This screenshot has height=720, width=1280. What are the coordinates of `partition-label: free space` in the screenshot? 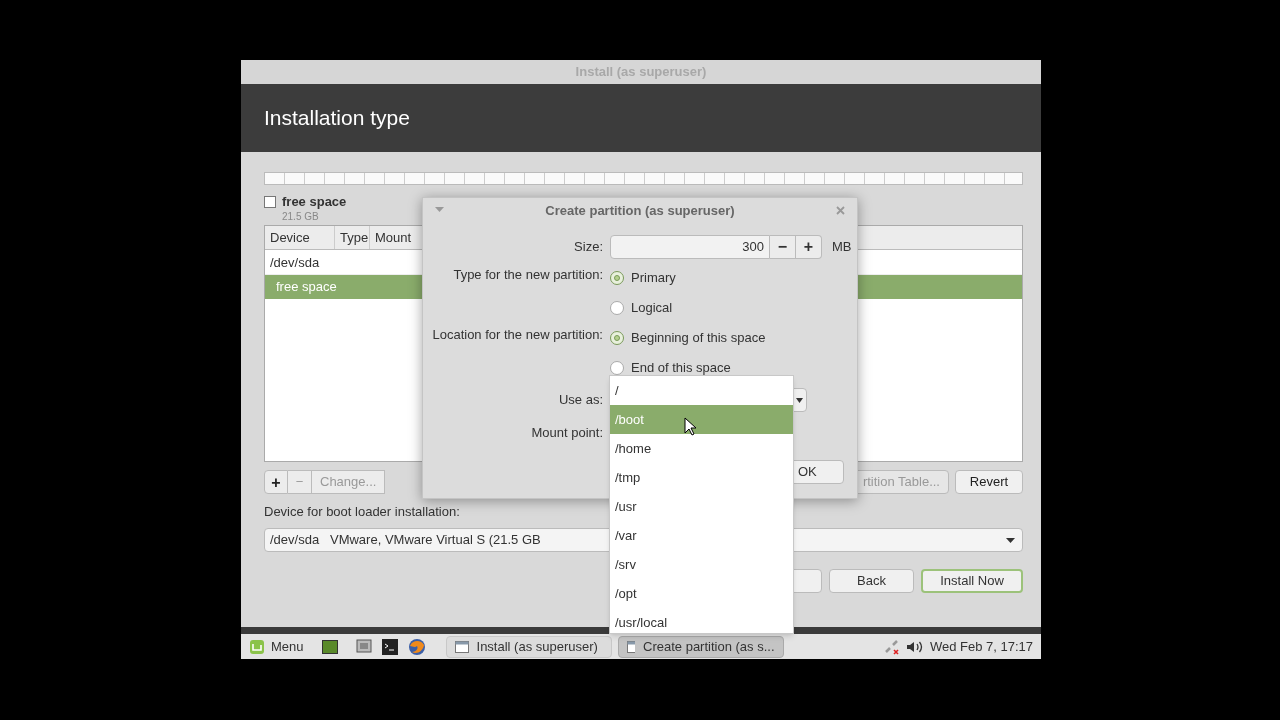 It's located at (314, 202).